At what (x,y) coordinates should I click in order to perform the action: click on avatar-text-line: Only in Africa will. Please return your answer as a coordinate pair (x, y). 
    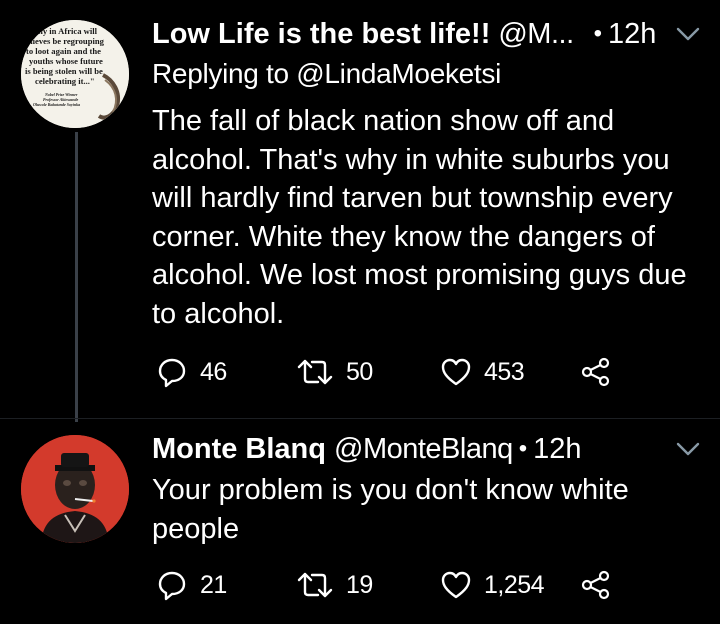
    Looking at the image, I should click on (63, 31).